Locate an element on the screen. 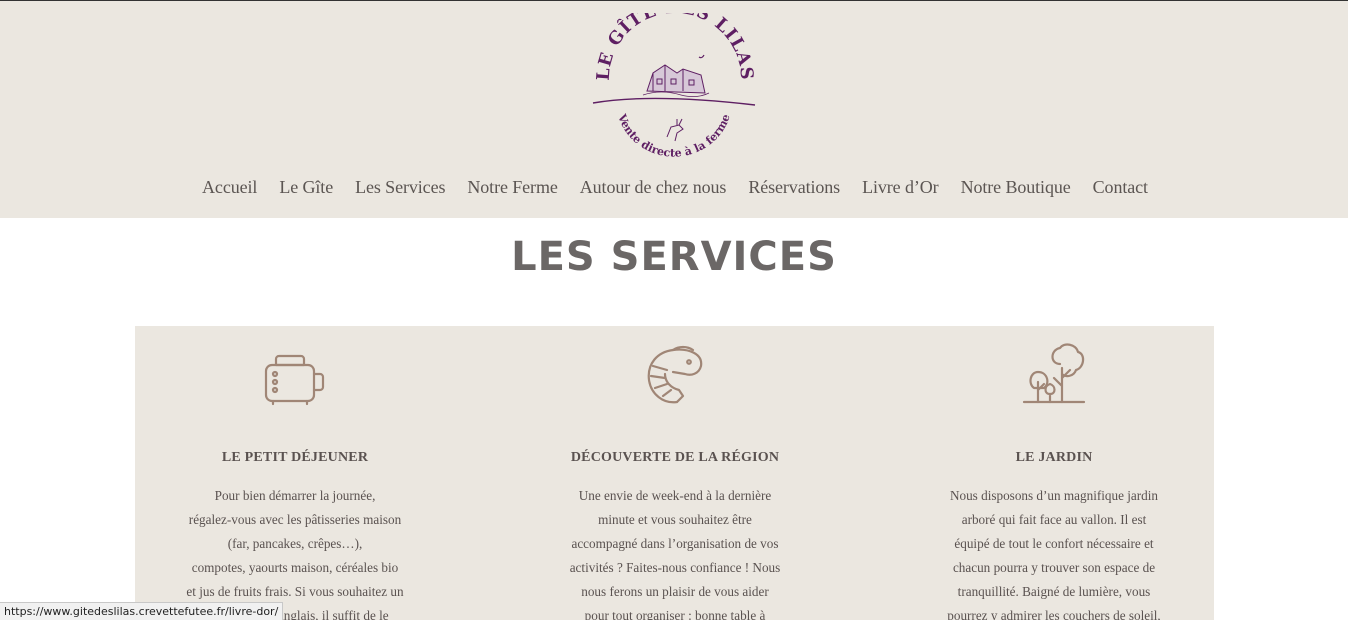  logo-top-text: LE GÎTE DES LILAS is located at coordinates (675, 47).